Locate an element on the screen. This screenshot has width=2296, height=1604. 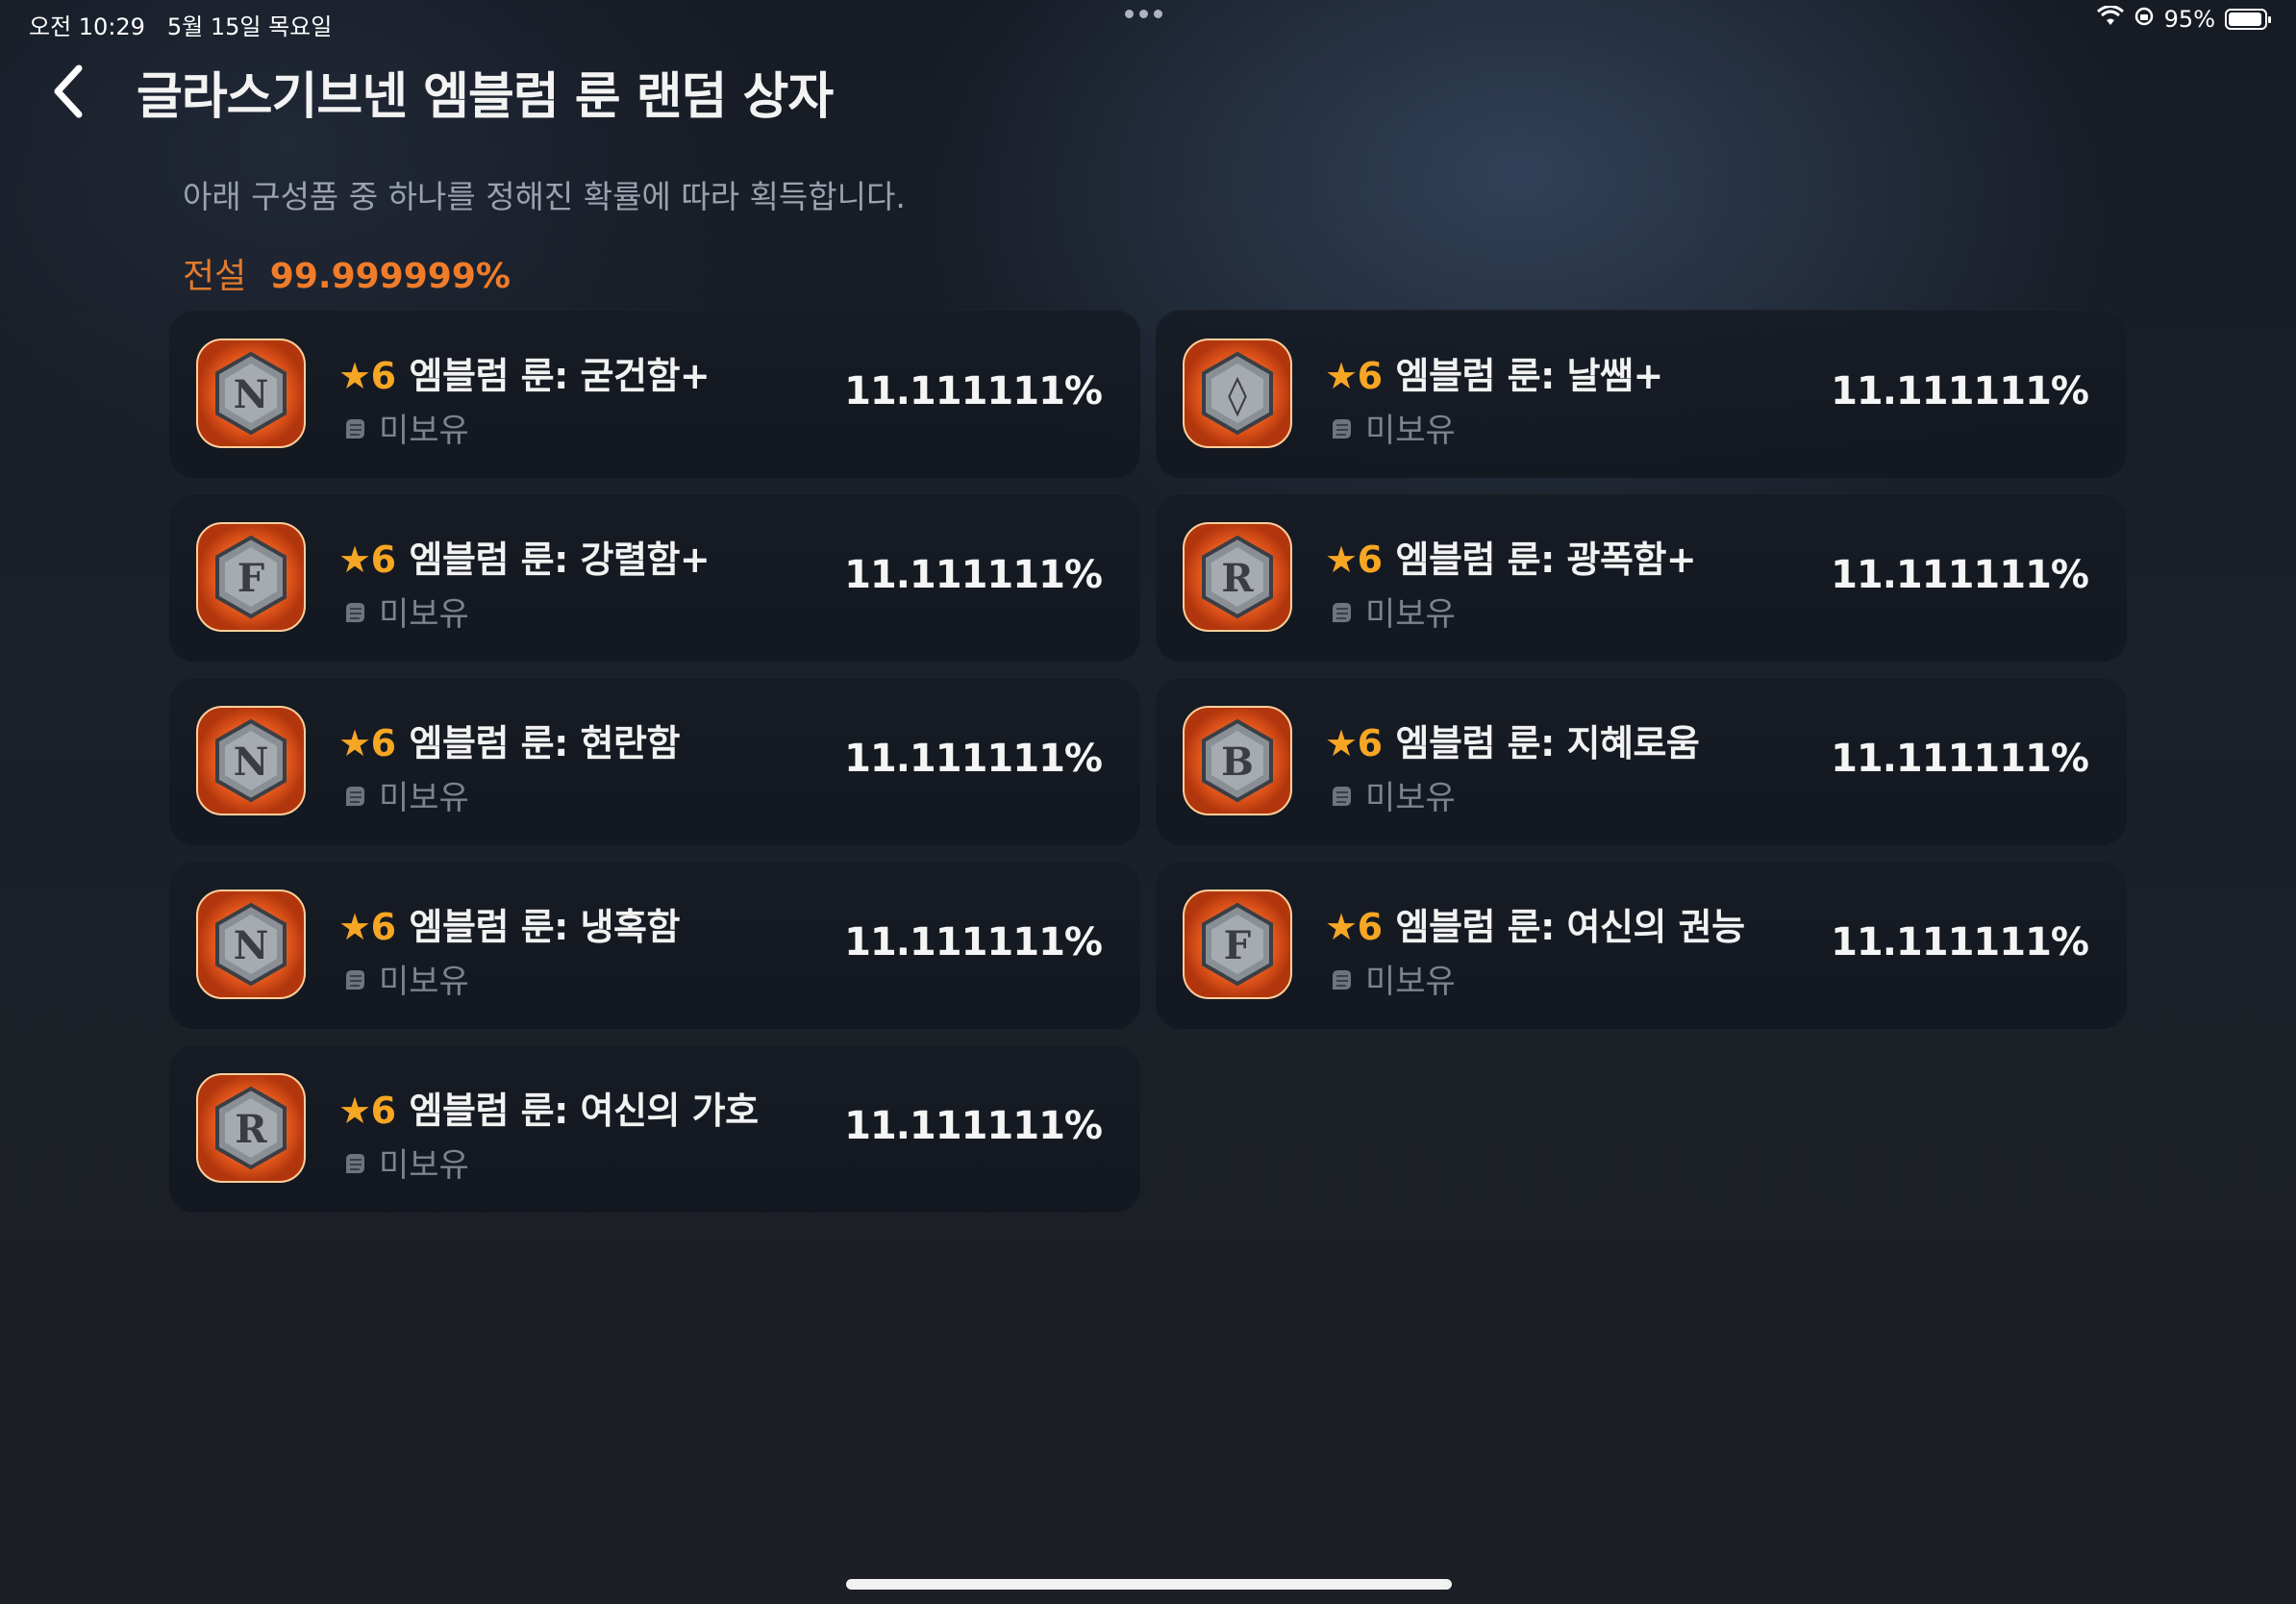
item-card: R ★6 엠블럼 룬: 여신의 가호 미보유 11.111111% is located at coordinates (654, 1128).